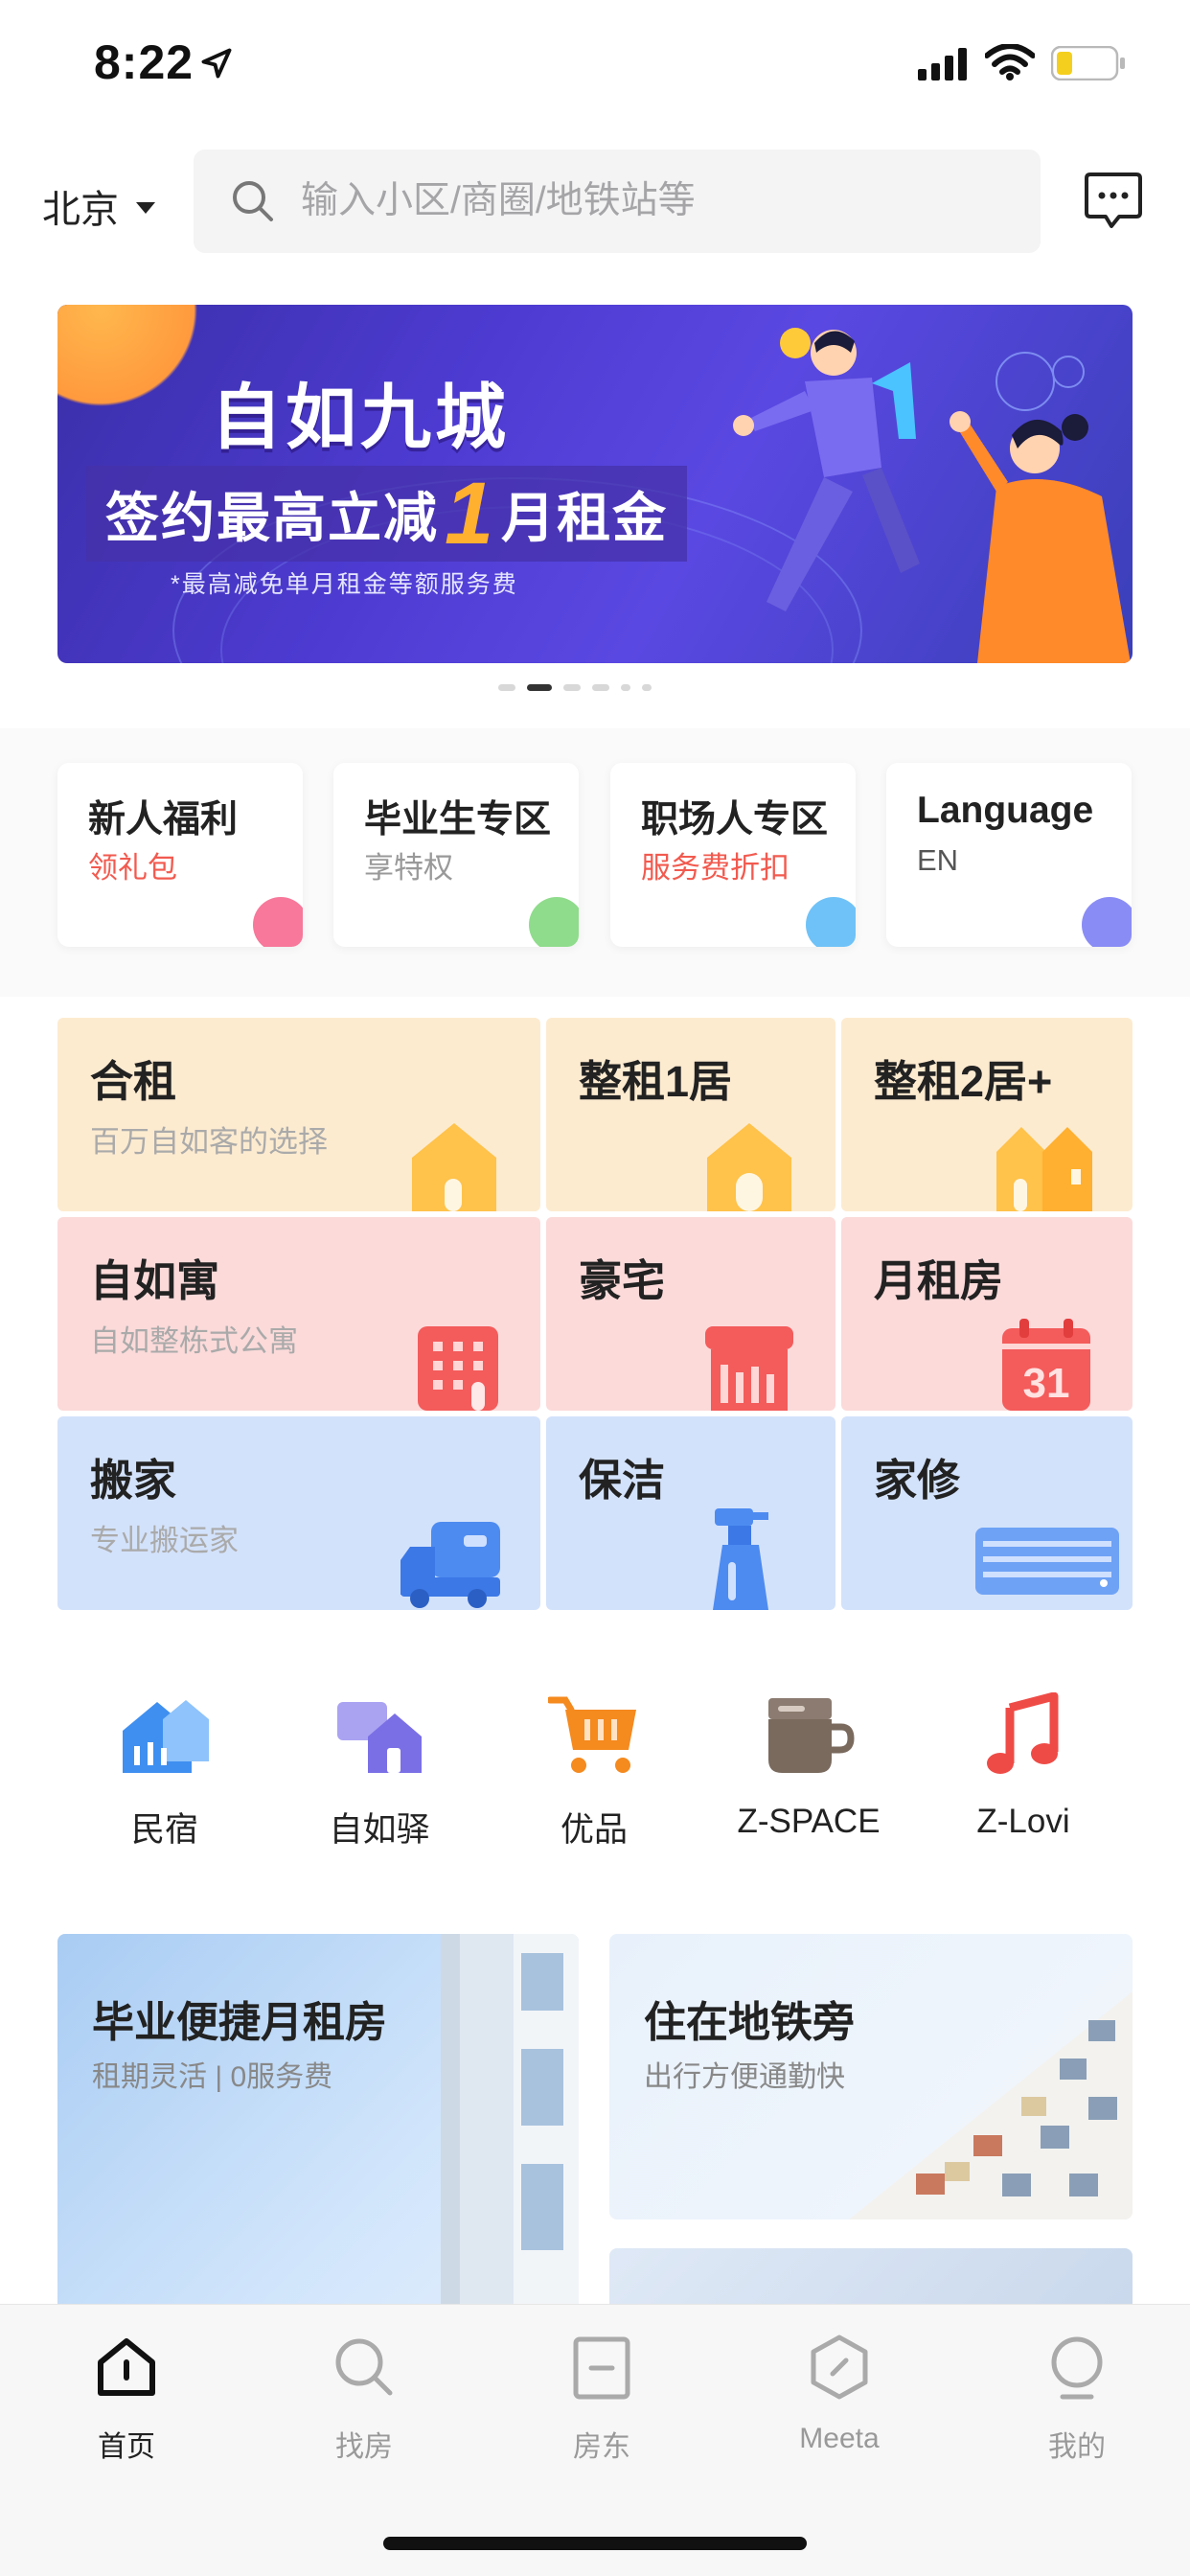  Describe the element at coordinates (510, 2125) in the screenshot. I see `building-photo` at that location.